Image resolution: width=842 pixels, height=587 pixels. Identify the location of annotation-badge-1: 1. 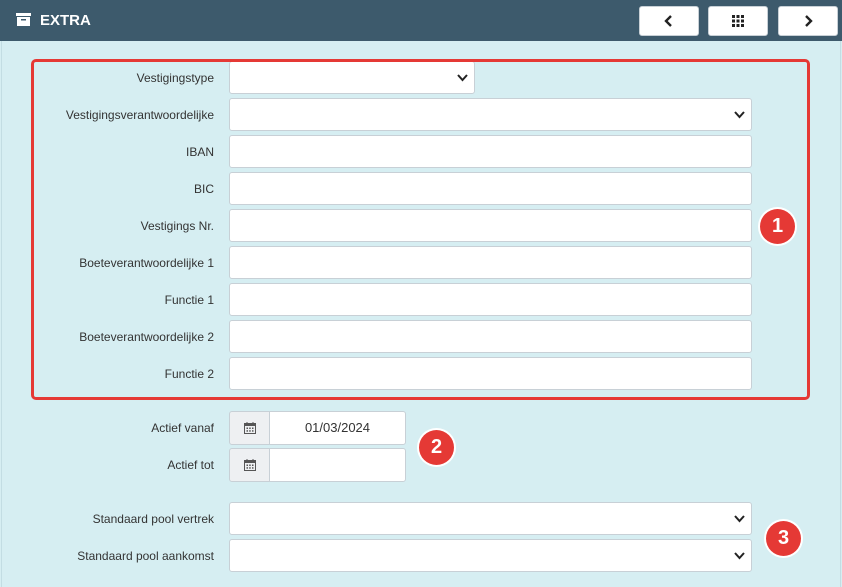
(777, 226).